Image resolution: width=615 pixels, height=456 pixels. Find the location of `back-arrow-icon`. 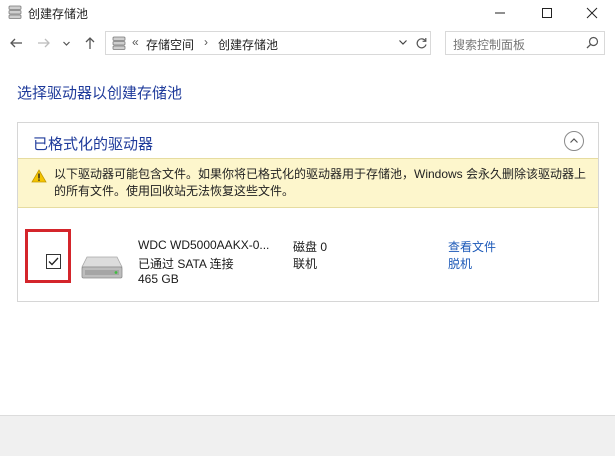

back-arrow-icon is located at coordinates (16, 43).